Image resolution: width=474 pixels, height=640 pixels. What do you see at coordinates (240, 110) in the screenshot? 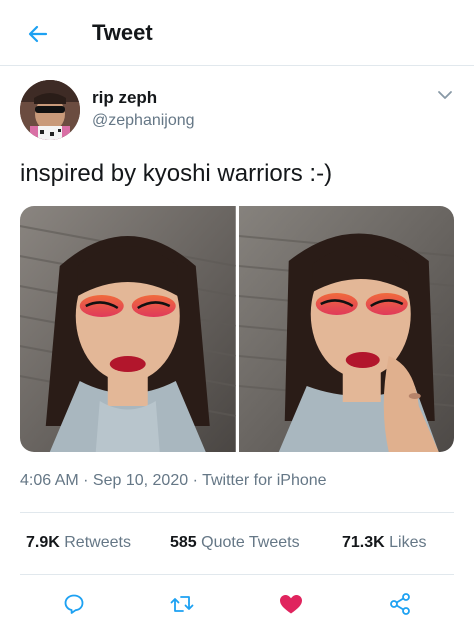
I see `tweet-author: rip zeph @zephanijong` at bounding box center [240, 110].